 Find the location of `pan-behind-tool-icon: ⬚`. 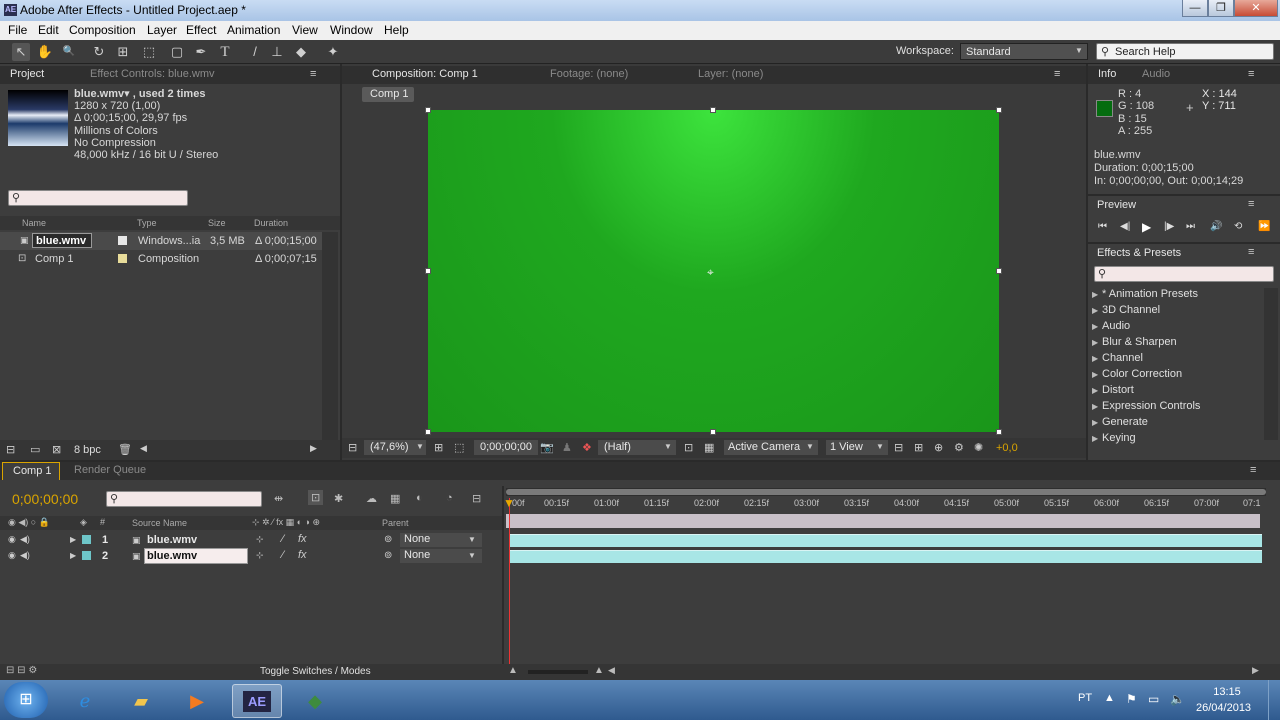

pan-behind-tool-icon: ⬚ is located at coordinates (149, 52).